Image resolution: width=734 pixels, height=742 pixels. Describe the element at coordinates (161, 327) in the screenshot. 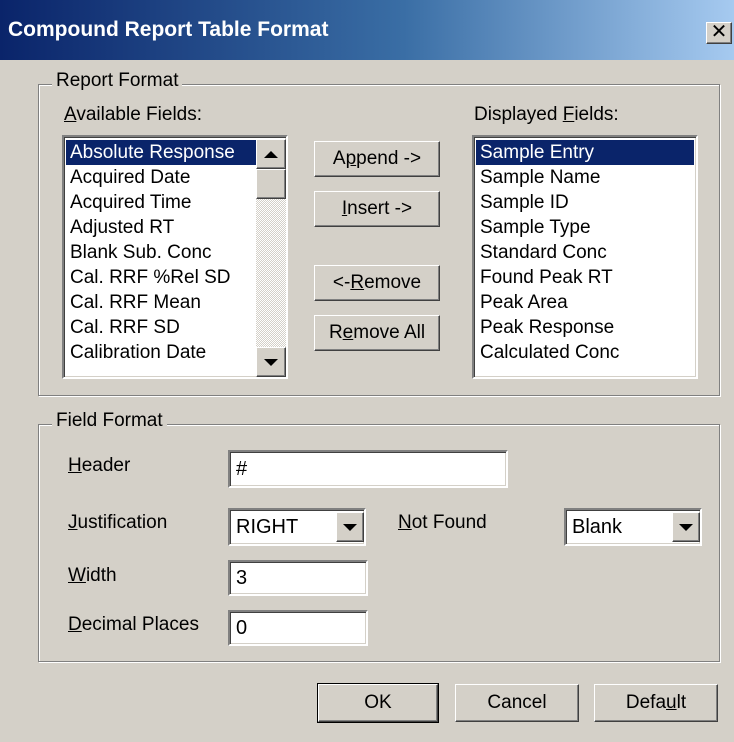

I see `list-item: Cal. RRF SD` at that location.